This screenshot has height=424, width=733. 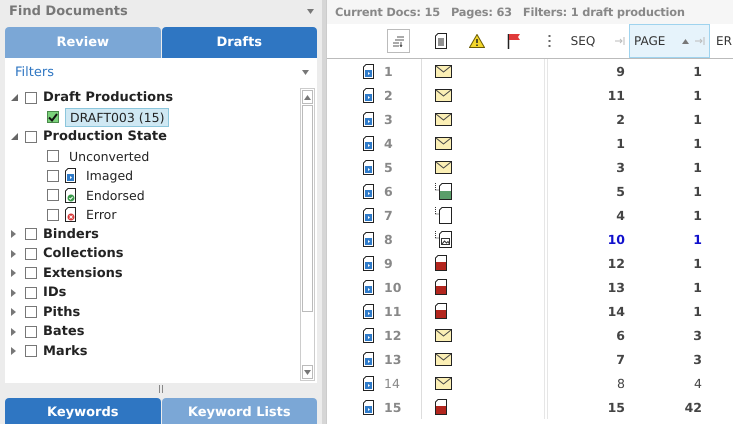 What do you see at coordinates (620, 71) in the screenshot?
I see `table-cell-text: 9` at bounding box center [620, 71].